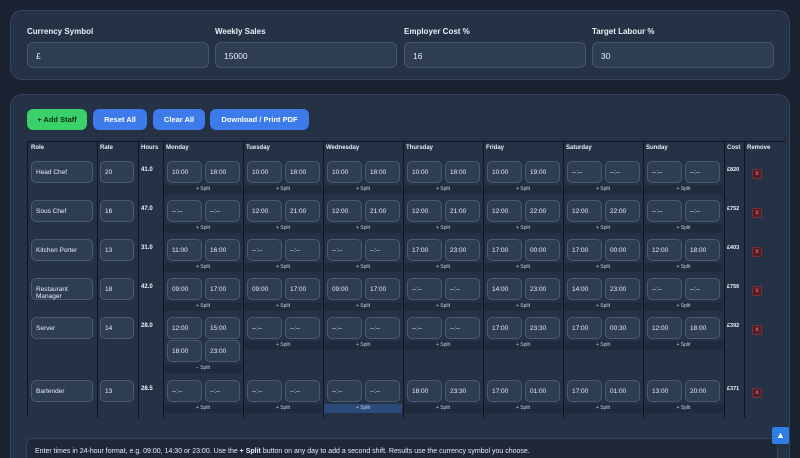 The image size is (800, 458). What do you see at coordinates (184, 328) in the screenshot?
I see `monday-start-input: 12:00` at bounding box center [184, 328].